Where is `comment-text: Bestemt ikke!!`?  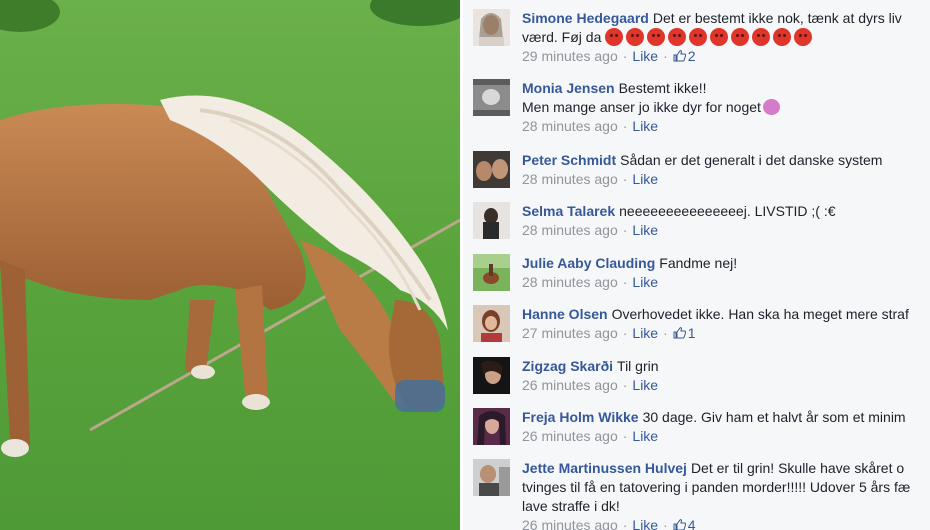 comment-text: Bestemt ikke!! is located at coordinates (662, 88).